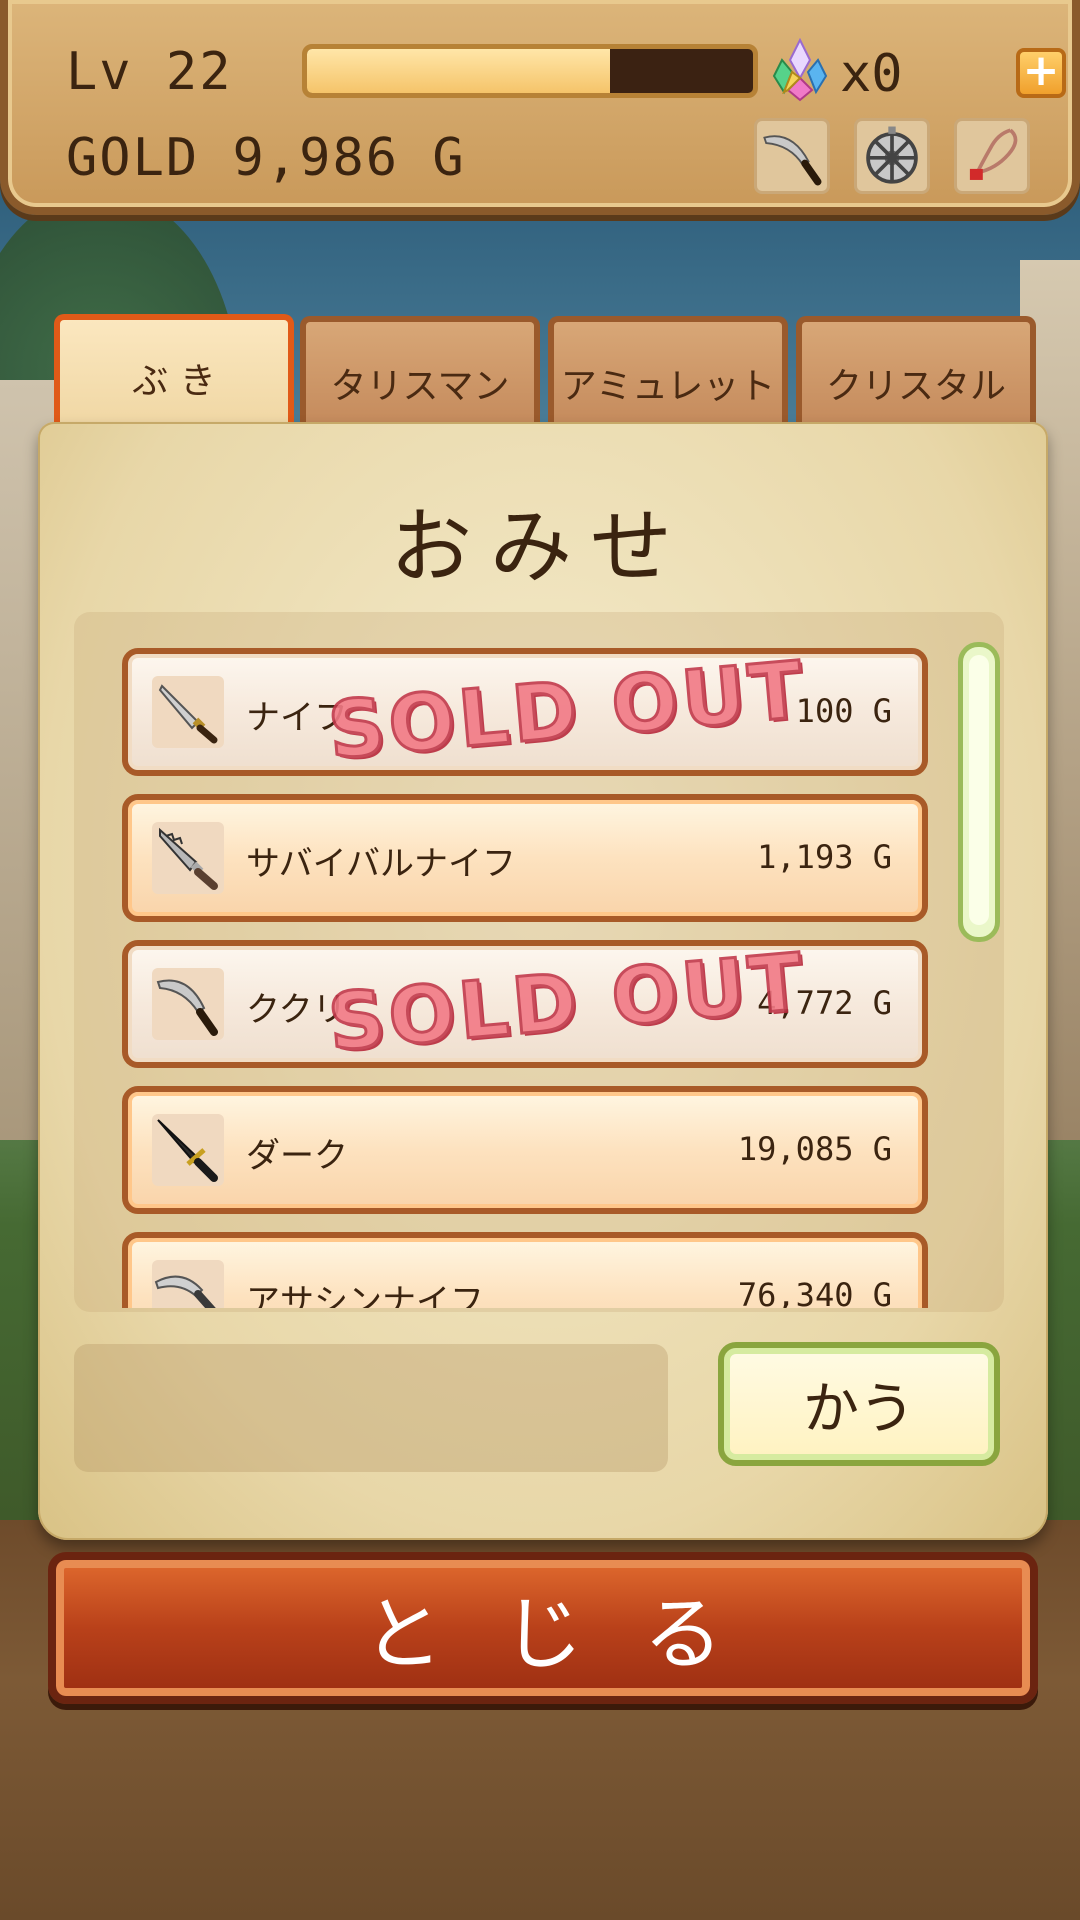  I want to click on crystal-icon, so click(800, 69).